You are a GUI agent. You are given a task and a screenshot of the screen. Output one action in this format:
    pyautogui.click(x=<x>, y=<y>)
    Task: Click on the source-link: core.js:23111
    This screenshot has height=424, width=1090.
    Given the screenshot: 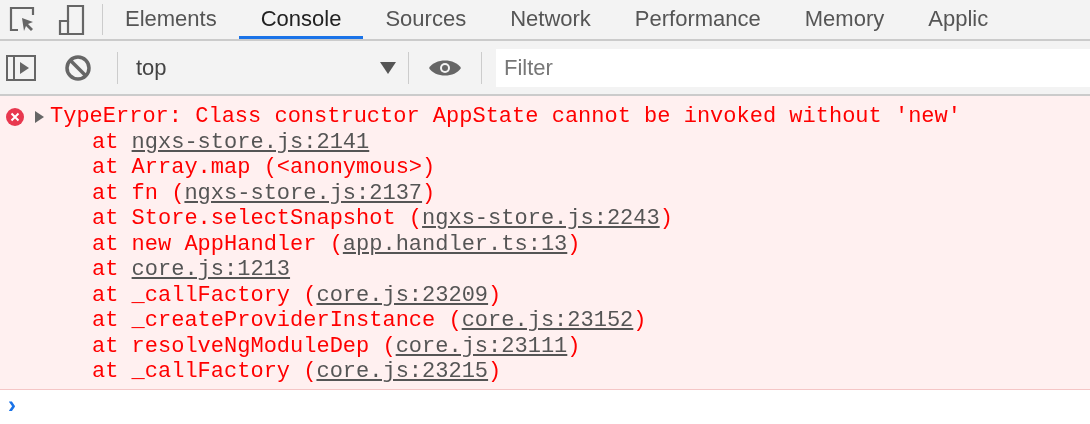 What is the action you would take?
    pyautogui.click(x=481, y=346)
    